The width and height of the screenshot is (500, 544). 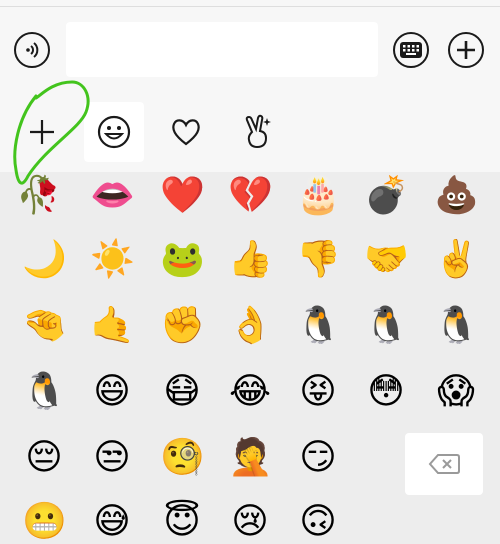 I want to click on voice-icon, so click(x=32, y=50).